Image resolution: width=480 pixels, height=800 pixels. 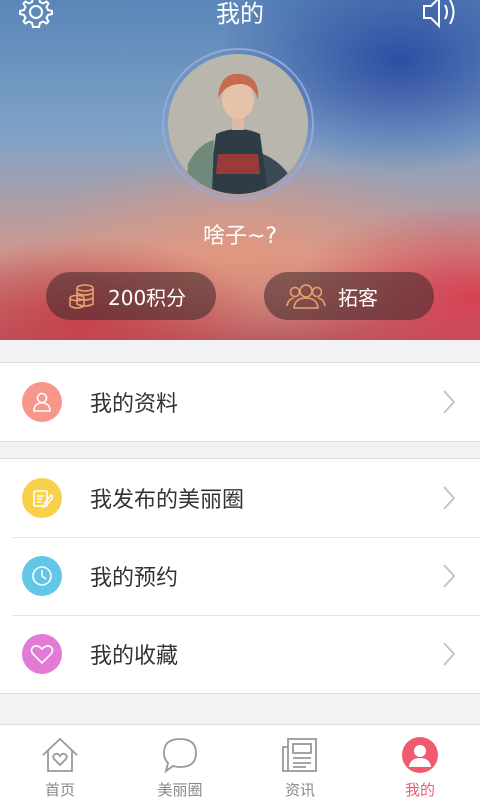 What do you see at coordinates (180, 756) in the screenshot?
I see `chat-bubble-icon` at bounding box center [180, 756].